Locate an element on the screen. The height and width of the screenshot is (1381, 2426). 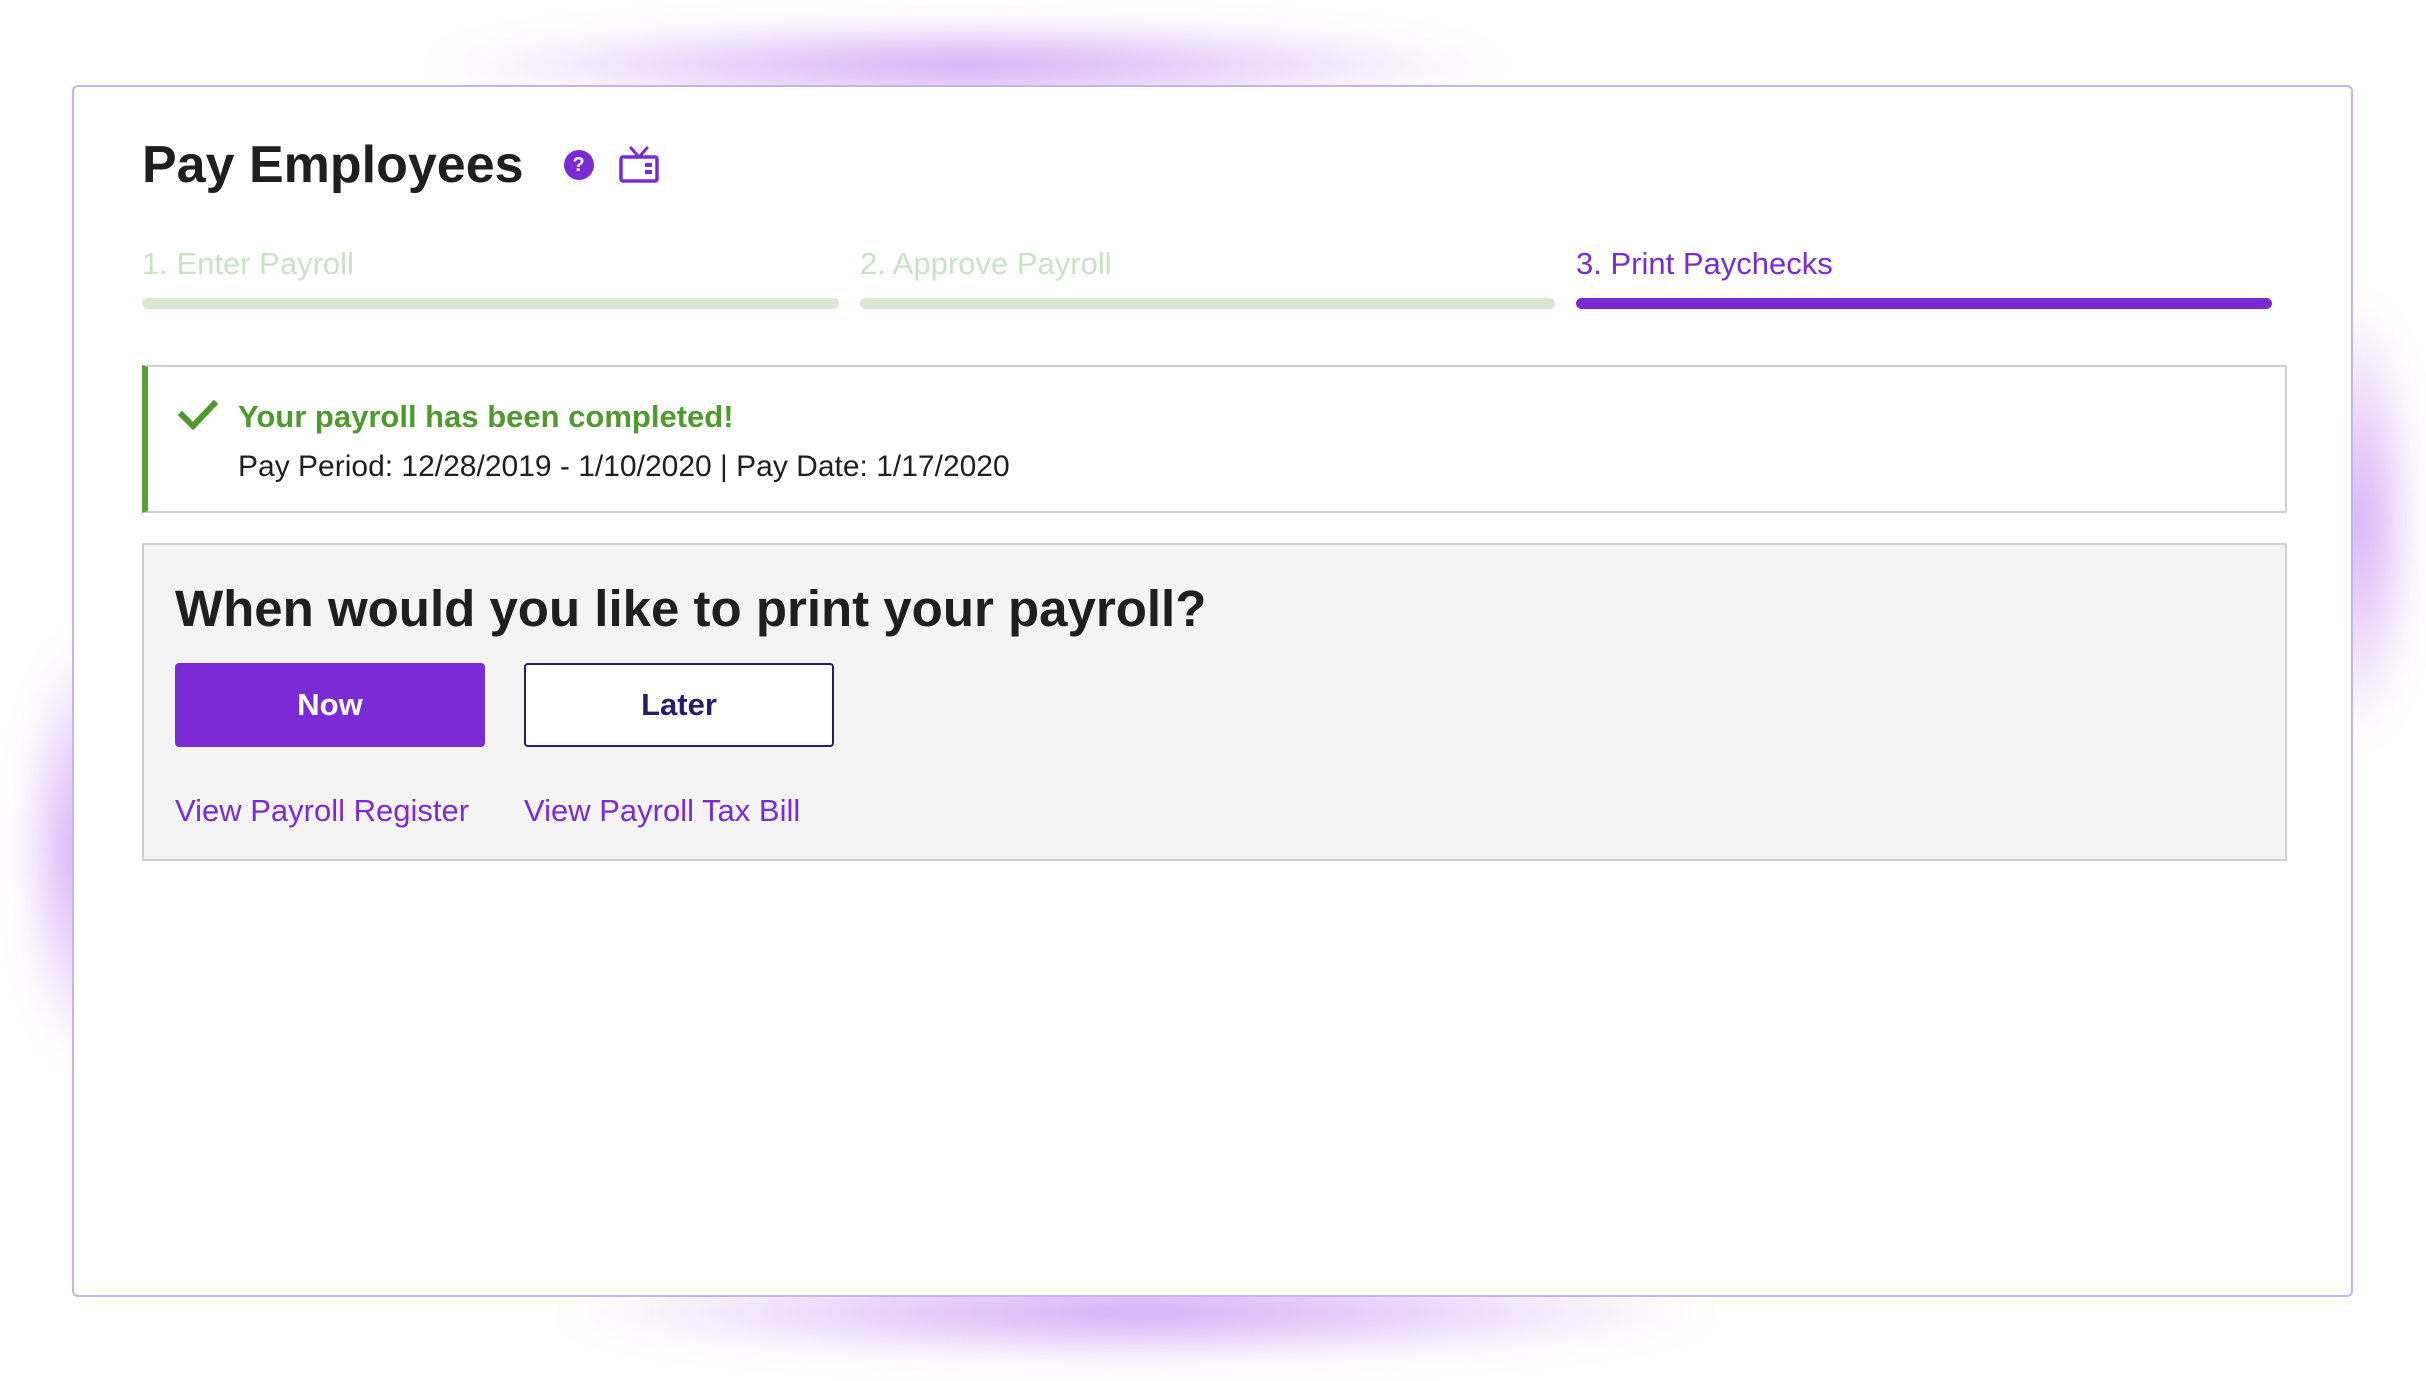
step-label: 2. Approve Payroll is located at coordinates (986, 263).